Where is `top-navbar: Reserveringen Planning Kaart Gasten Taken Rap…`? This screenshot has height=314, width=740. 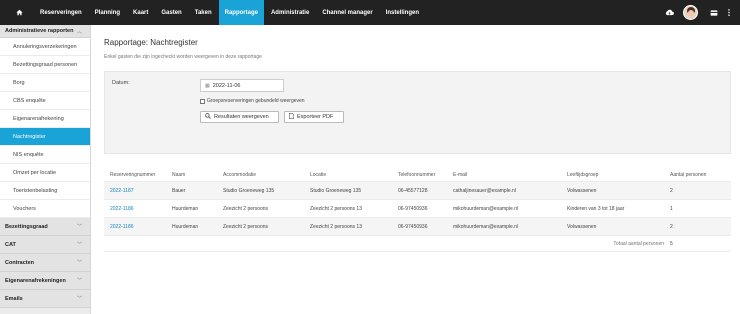
top-navbar: Reserveringen Planning Kaart Gasten Taken Rap… is located at coordinates (370, 12).